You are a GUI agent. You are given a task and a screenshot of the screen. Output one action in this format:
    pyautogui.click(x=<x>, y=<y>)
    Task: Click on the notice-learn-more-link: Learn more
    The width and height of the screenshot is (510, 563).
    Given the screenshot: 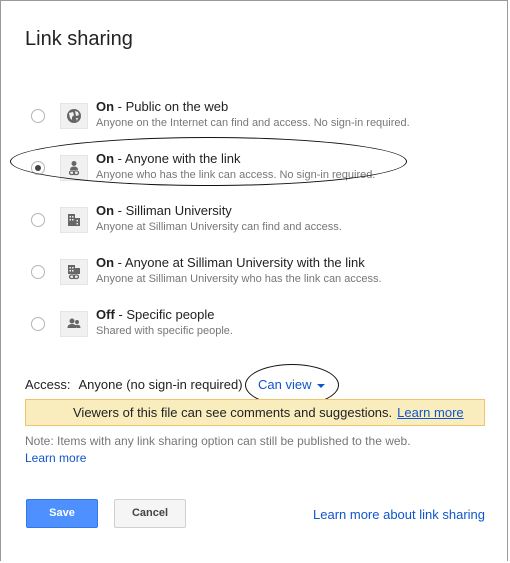 What is the action you would take?
    pyautogui.click(x=430, y=412)
    